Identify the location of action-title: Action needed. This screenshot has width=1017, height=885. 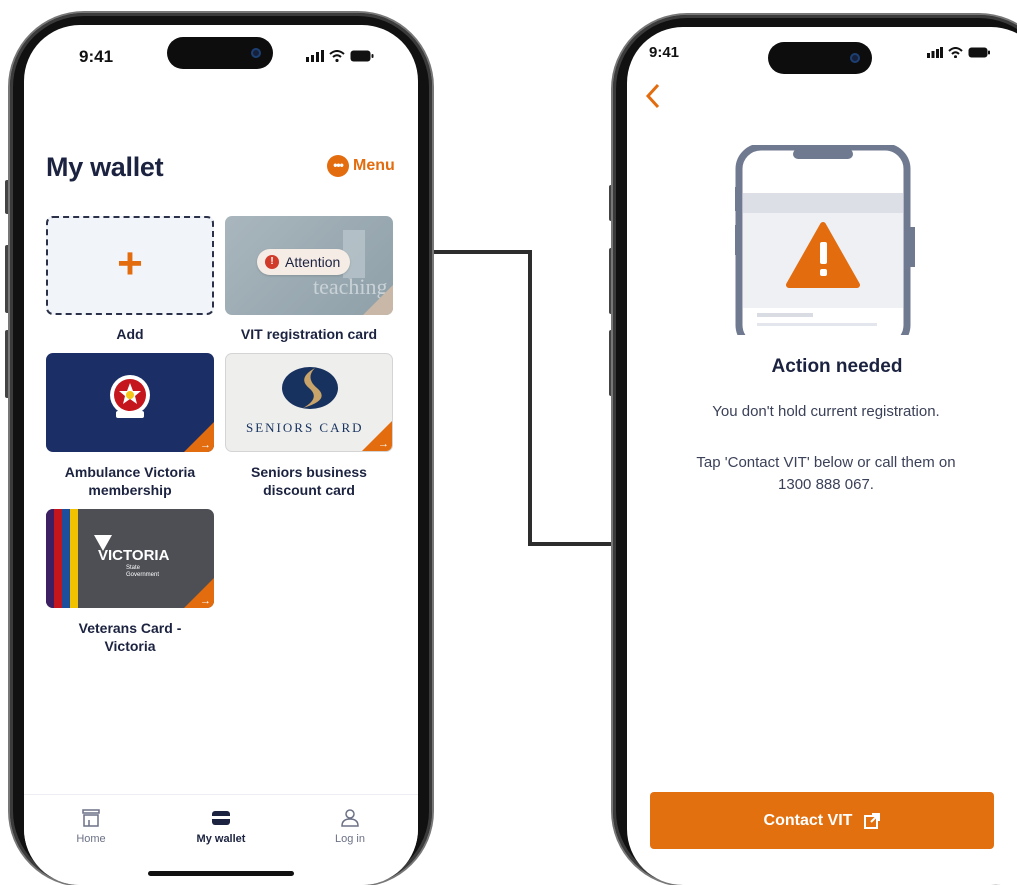
(837, 366).